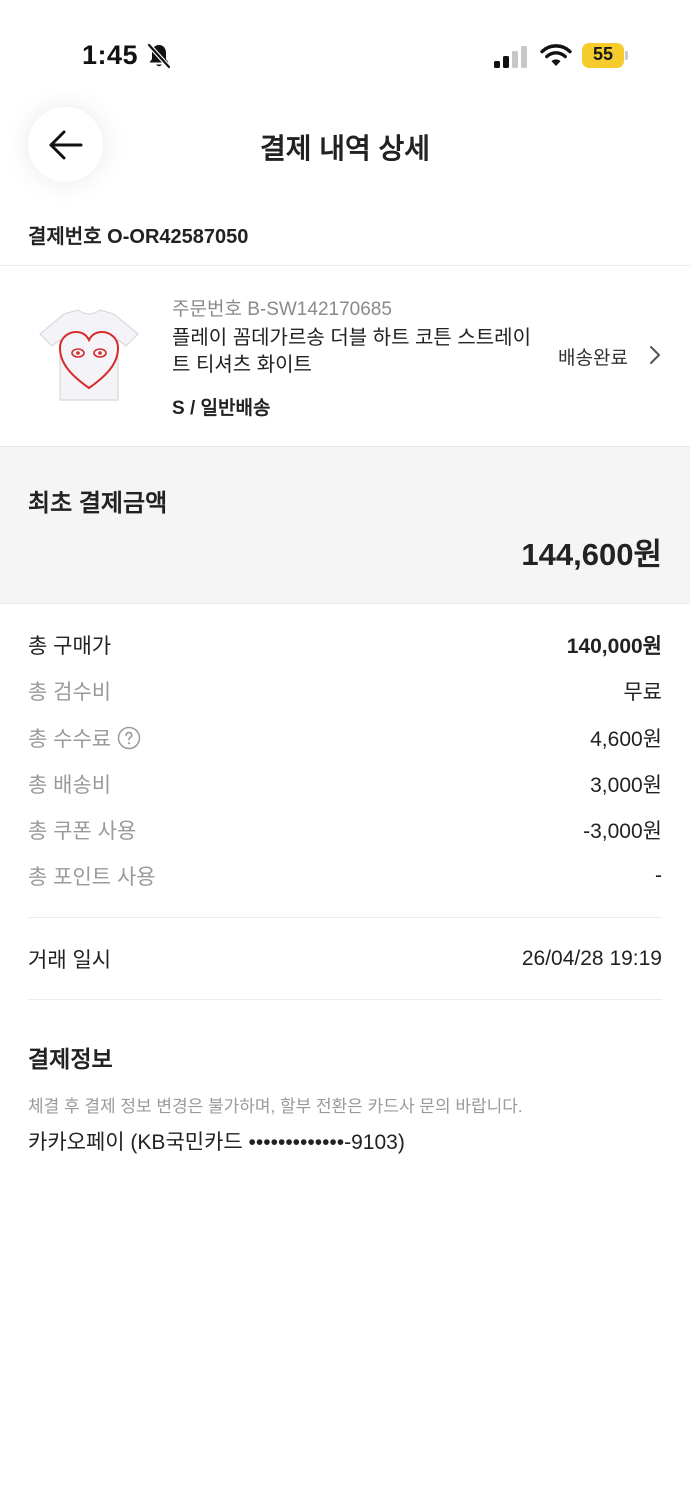 The height and width of the screenshot is (1500, 690). What do you see at coordinates (345, 148) in the screenshot?
I see `page-title: 결제 내역 상세` at bounding box center [345, 148].